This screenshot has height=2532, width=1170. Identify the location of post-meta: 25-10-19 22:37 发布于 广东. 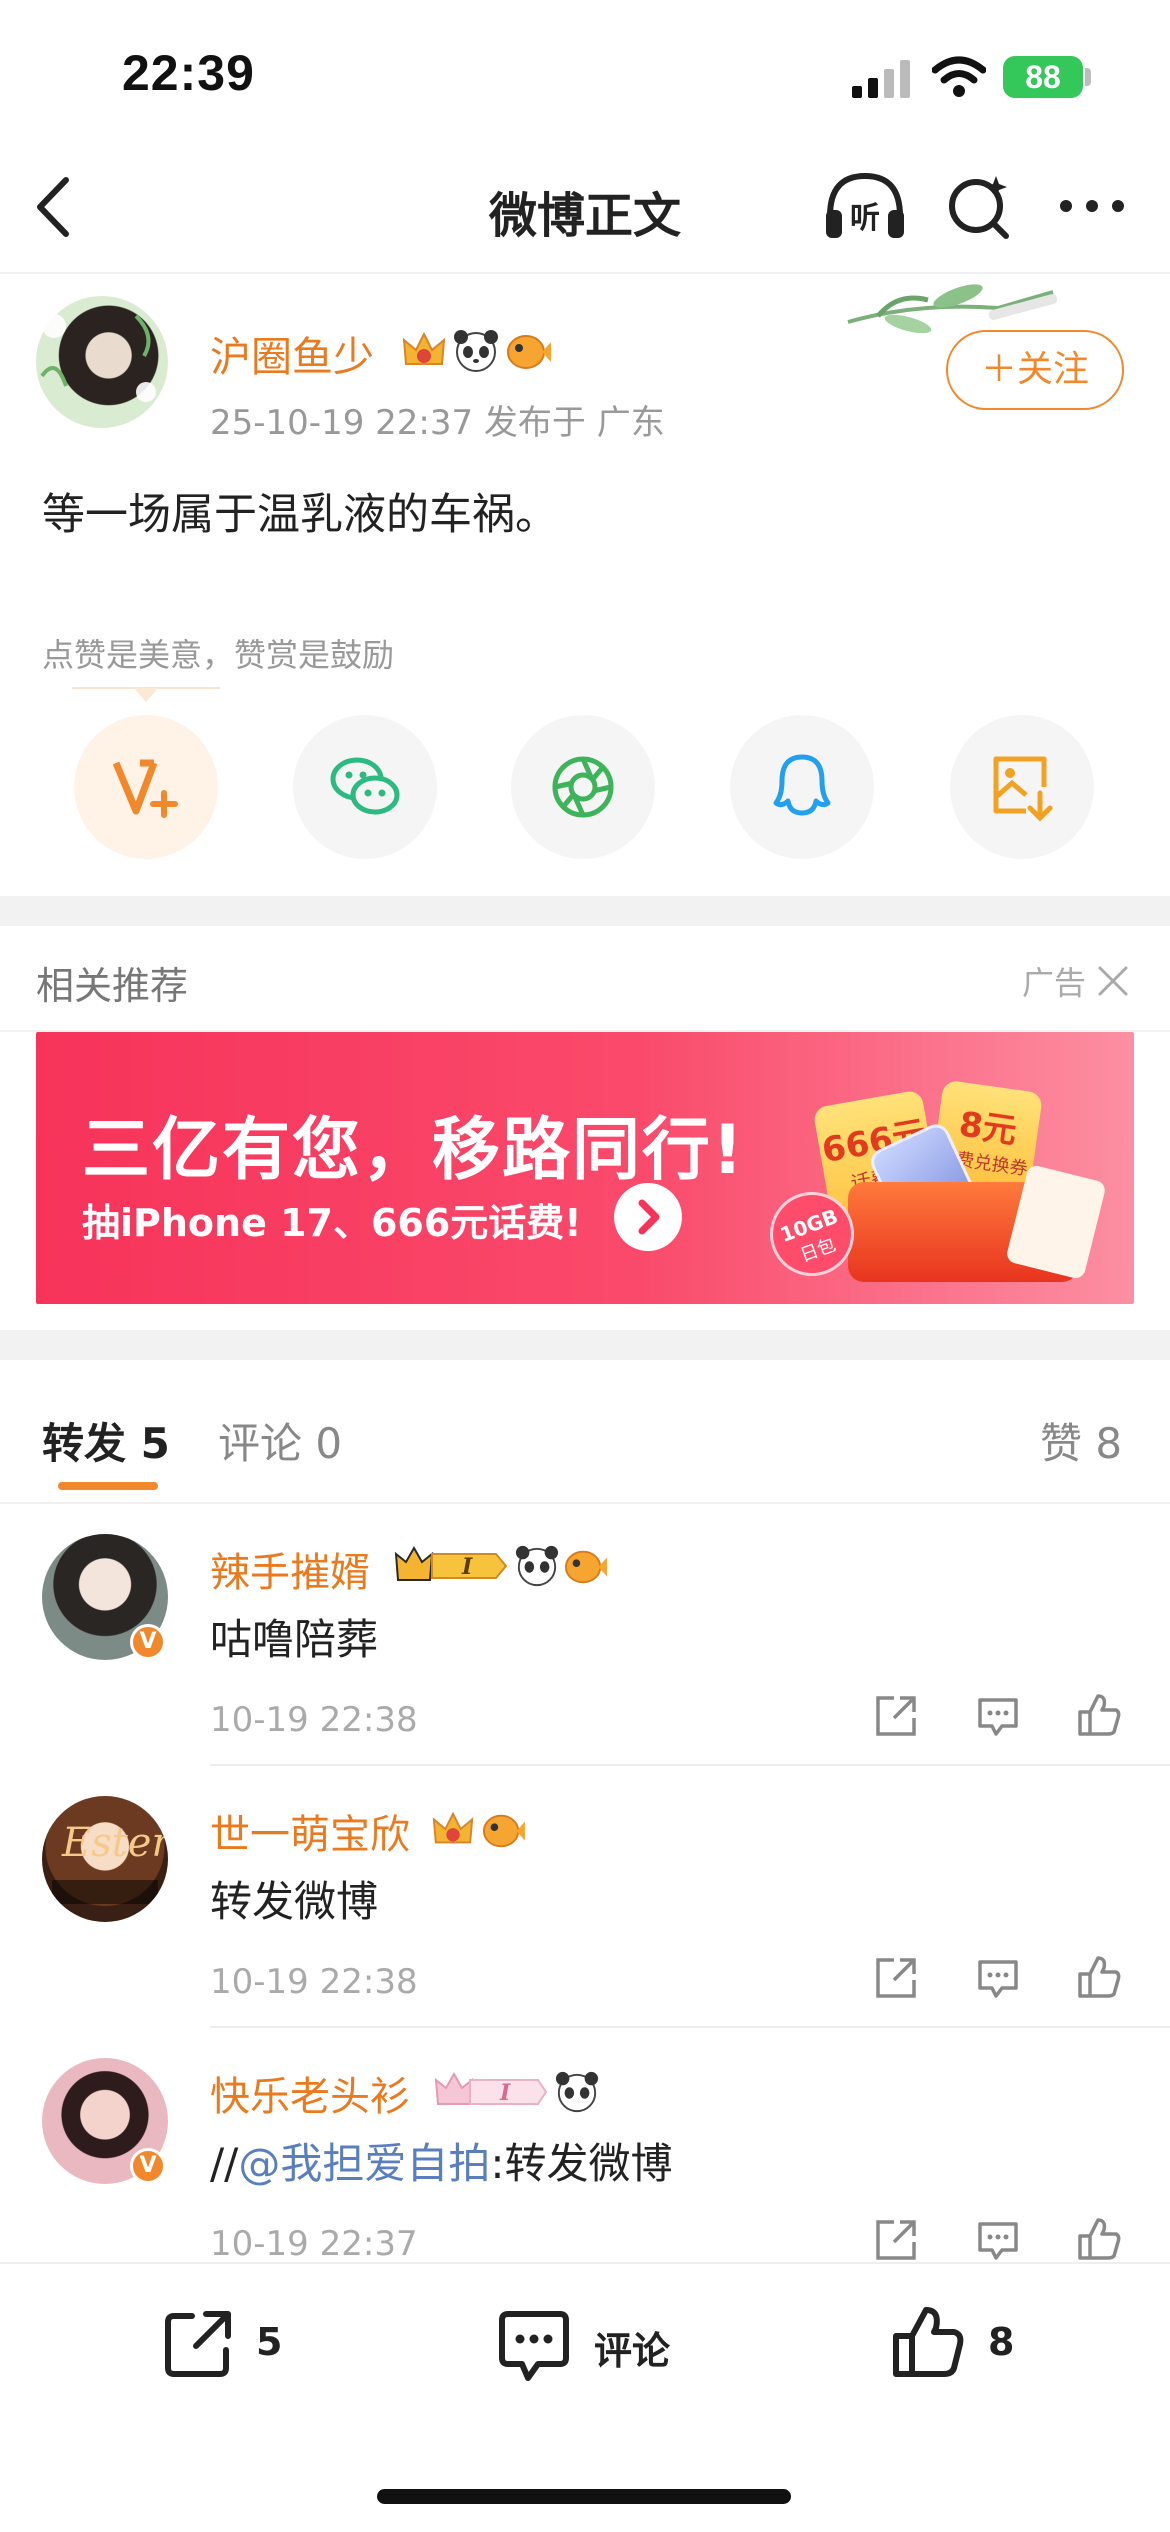
(437, 423).